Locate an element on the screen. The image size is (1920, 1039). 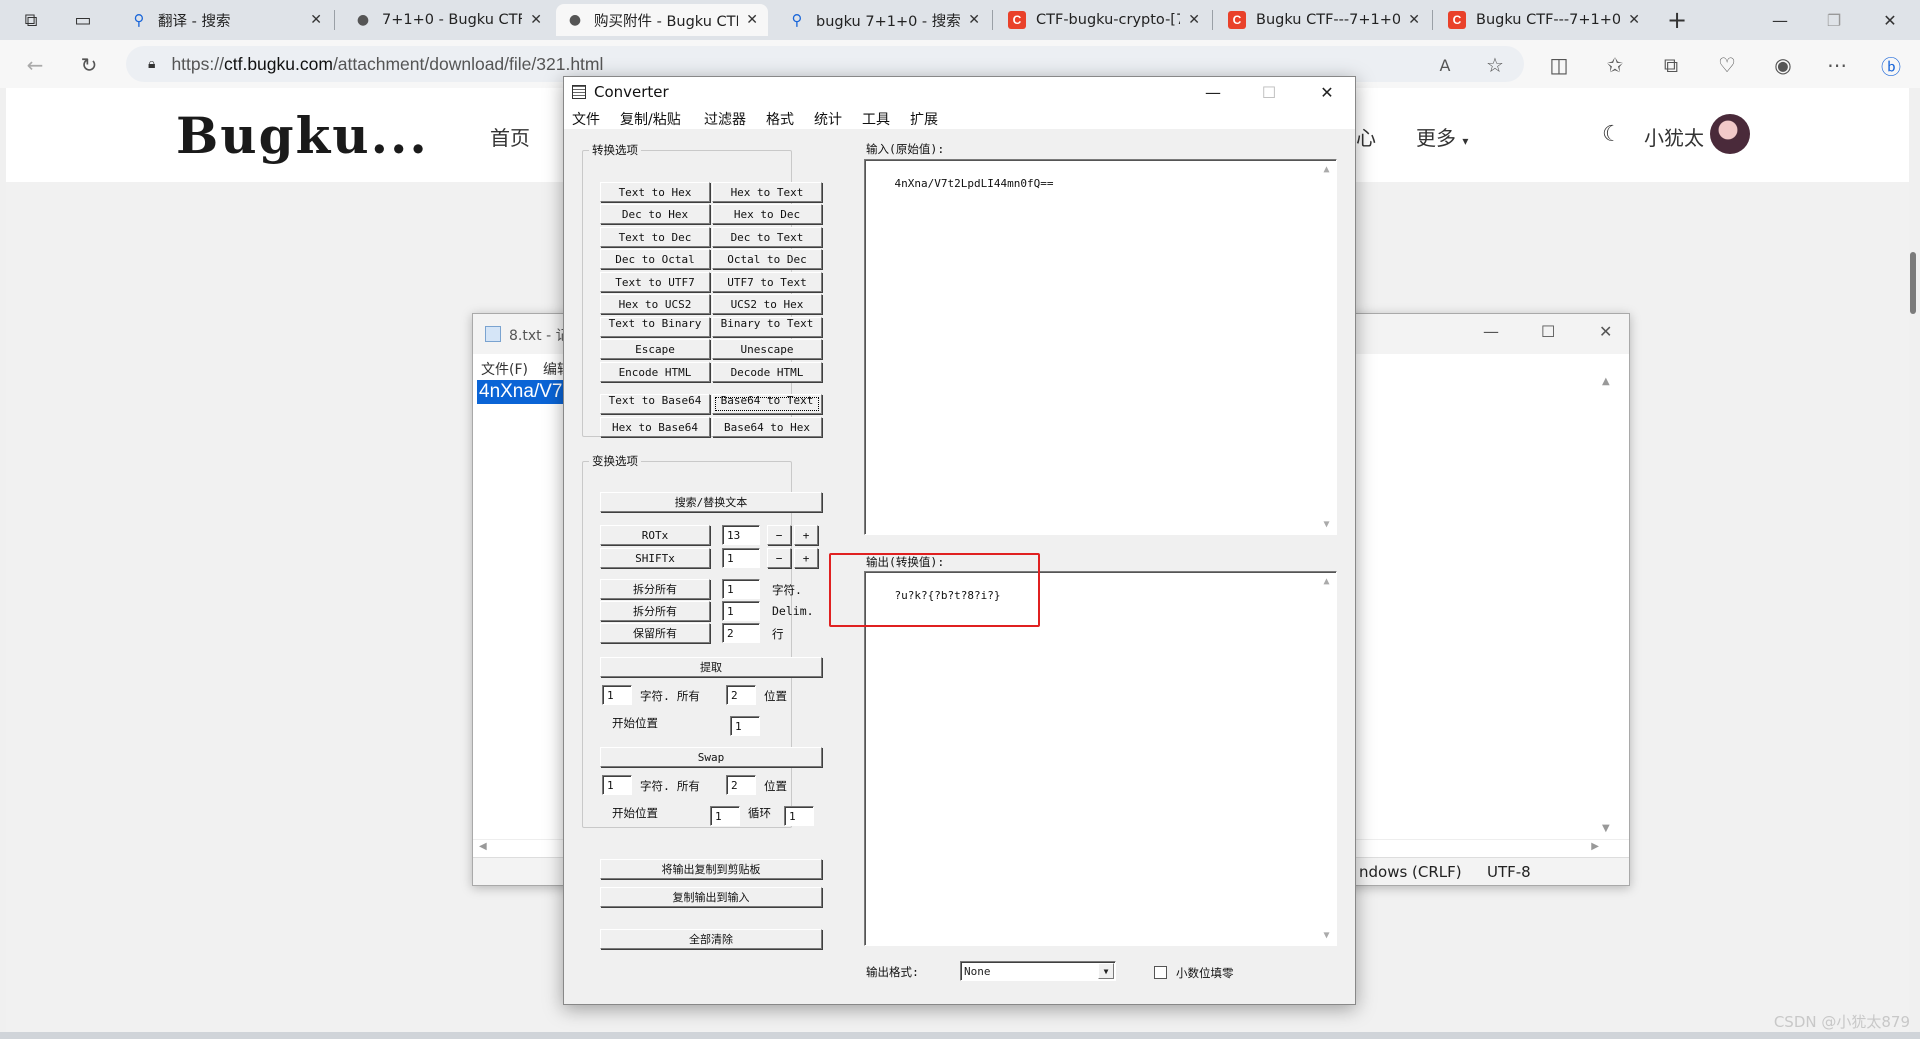
shiftx-button: SHIFTx is located at coordinates (655, 558).